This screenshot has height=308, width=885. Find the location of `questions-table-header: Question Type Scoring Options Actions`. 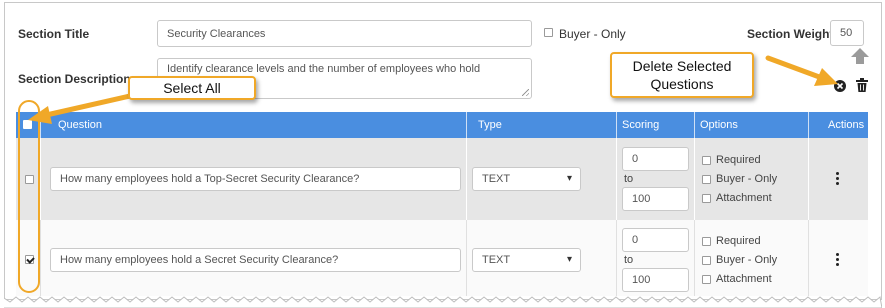

questions-table-header: Question Type Scoring Options Actions is located at coordinates (442, 125).